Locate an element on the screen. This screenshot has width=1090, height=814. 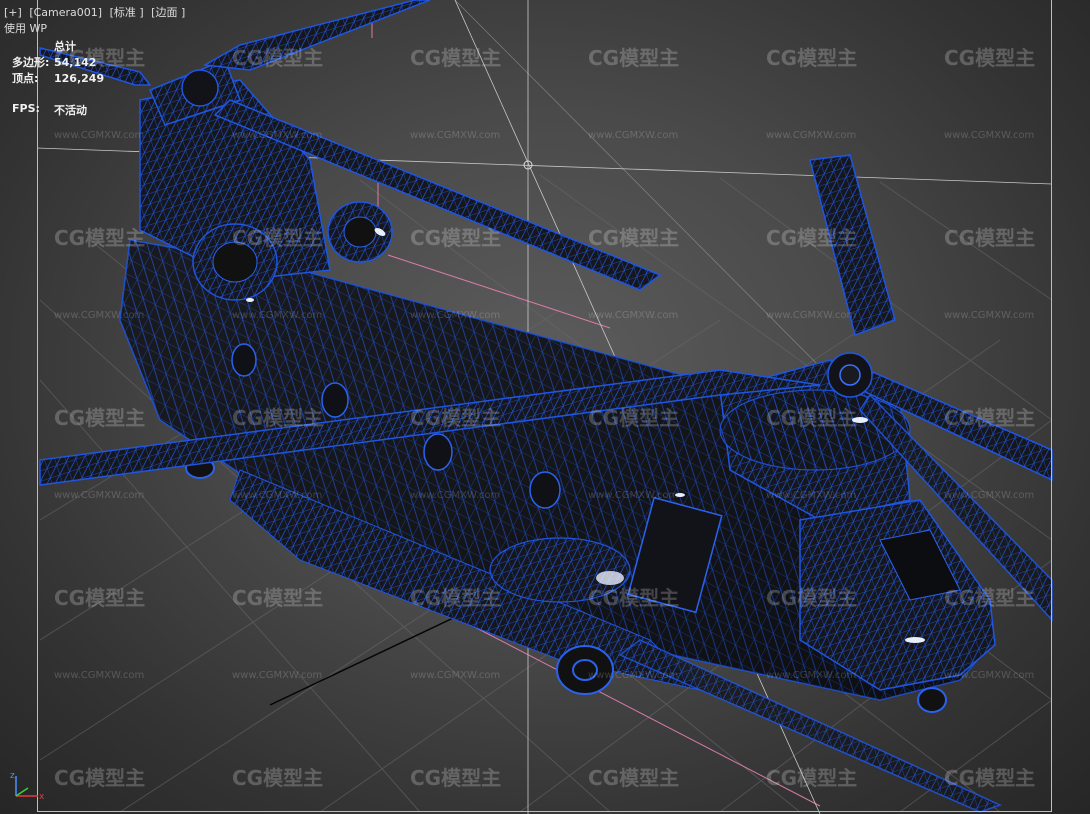
scene-statistics: 总计 多边形: 54,142 顶点: 126,249 is located at coordinates (73, 62).